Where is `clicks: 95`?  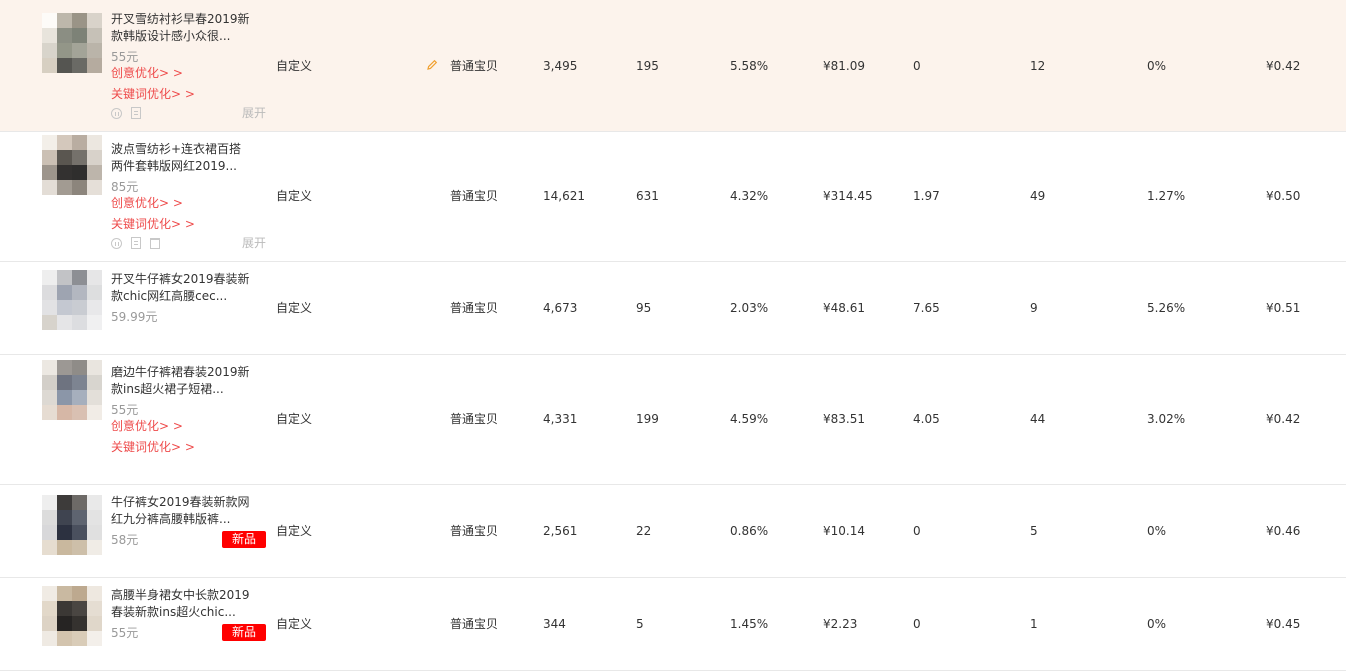
clicks: 95 is located at coordinates (644, 308).